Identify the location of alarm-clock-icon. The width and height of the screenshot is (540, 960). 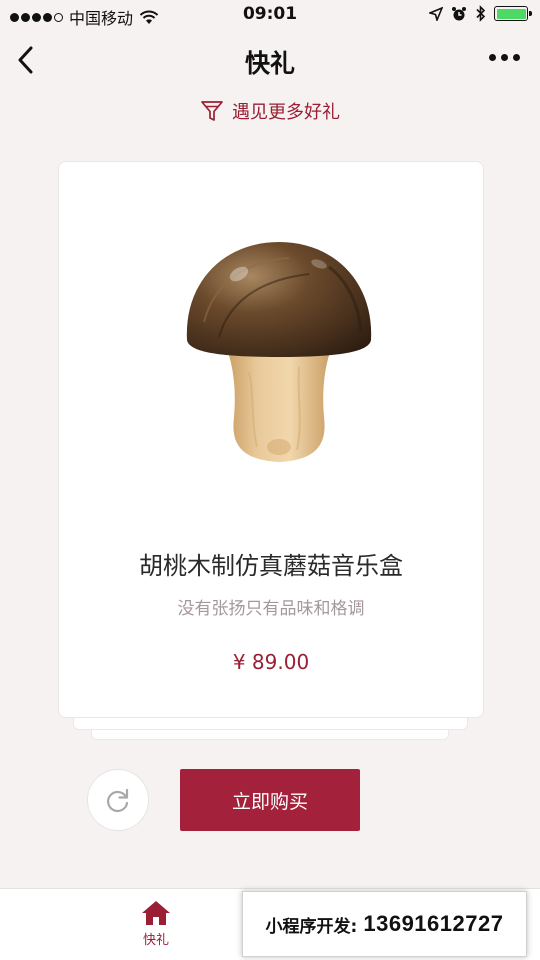
(459, 13).